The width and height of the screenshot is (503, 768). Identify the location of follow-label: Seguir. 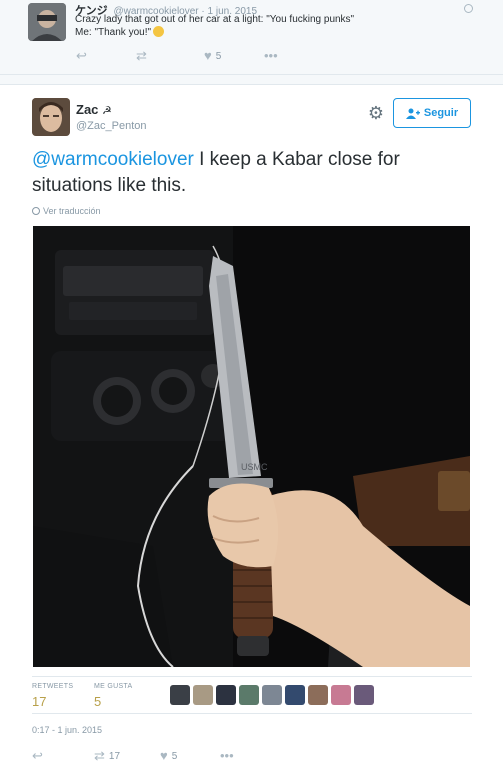
(441, 113).